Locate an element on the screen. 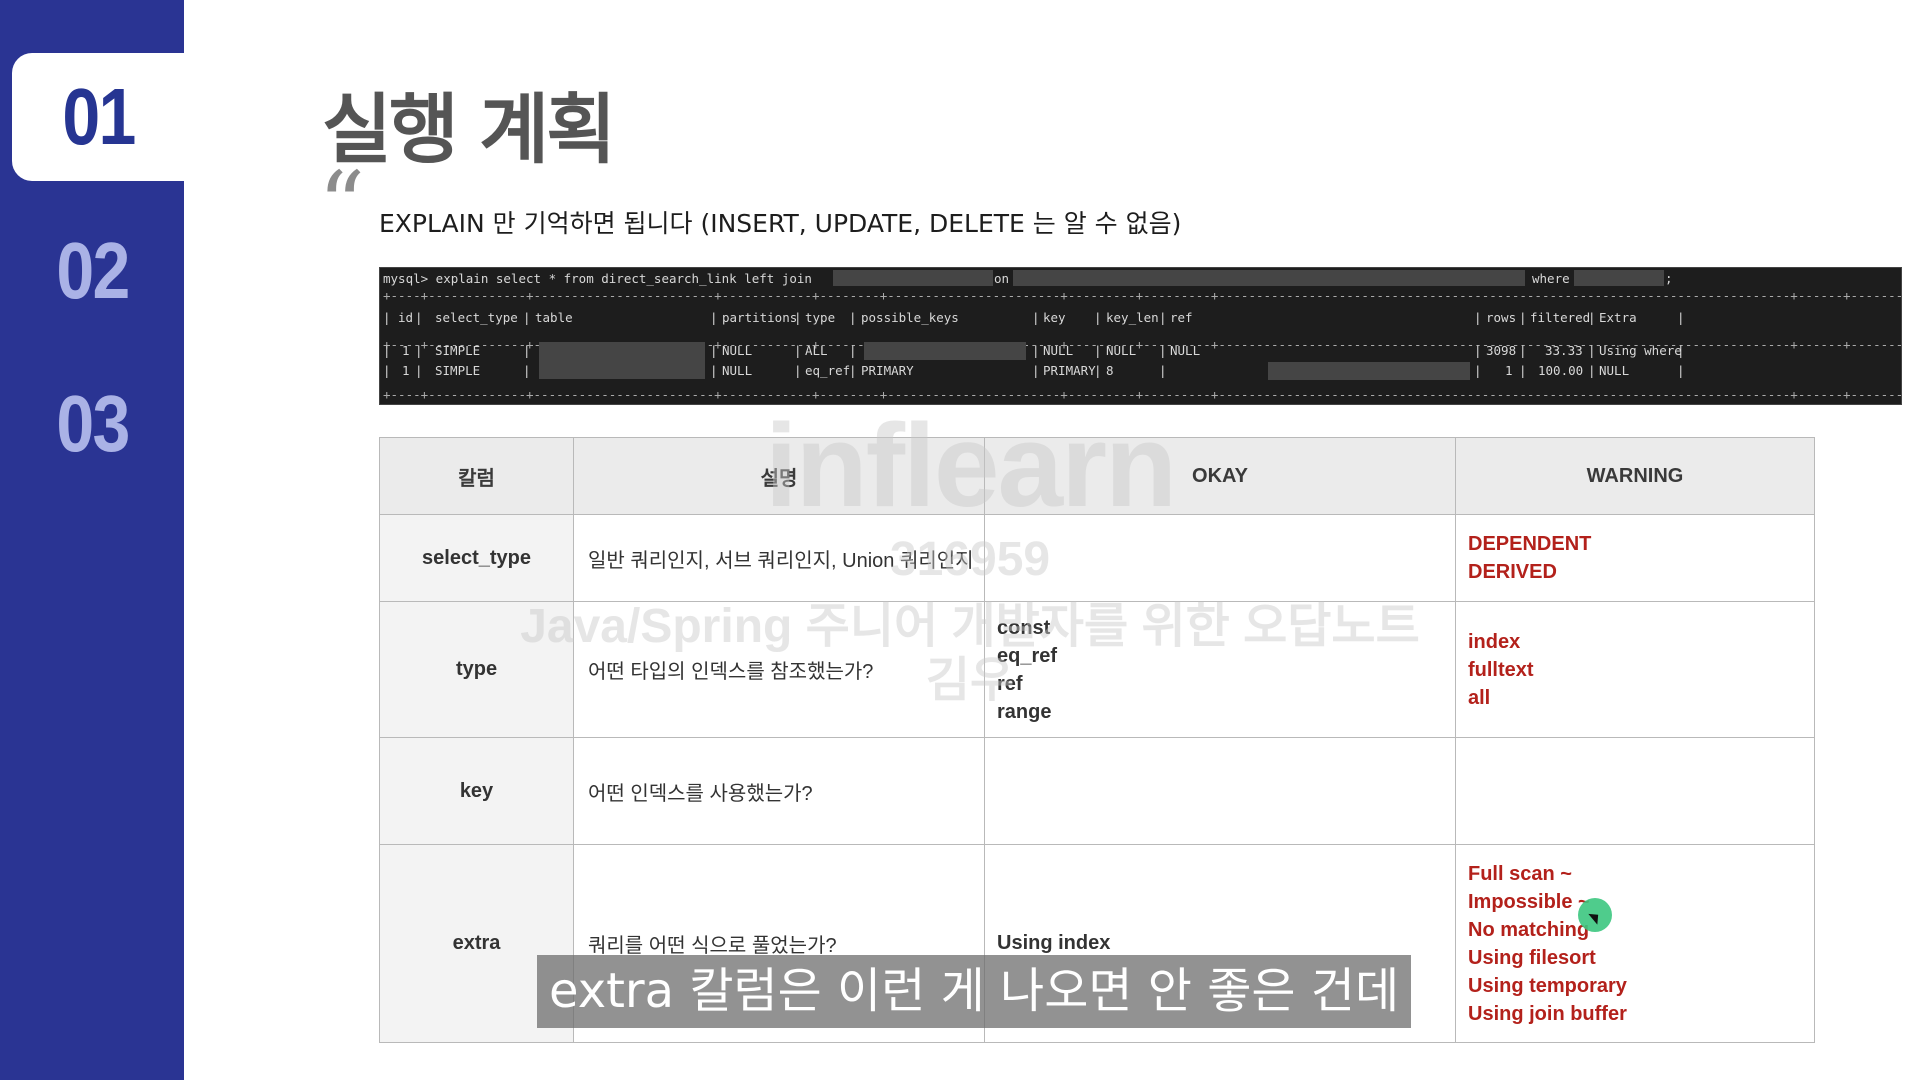 The image size is (1920, 1080). row-label: type is located at coordinates (476, 669).